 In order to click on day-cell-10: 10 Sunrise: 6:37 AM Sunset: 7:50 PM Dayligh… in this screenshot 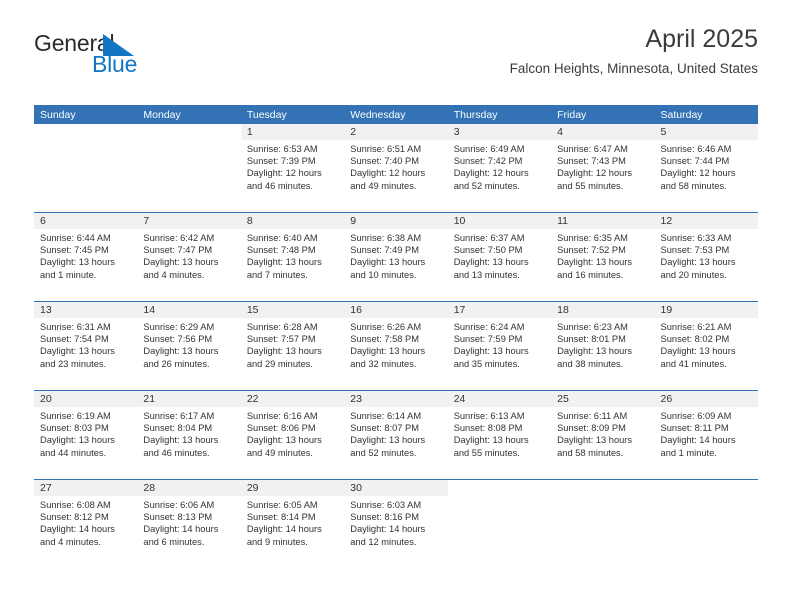, I will do `click(499, 257)`.